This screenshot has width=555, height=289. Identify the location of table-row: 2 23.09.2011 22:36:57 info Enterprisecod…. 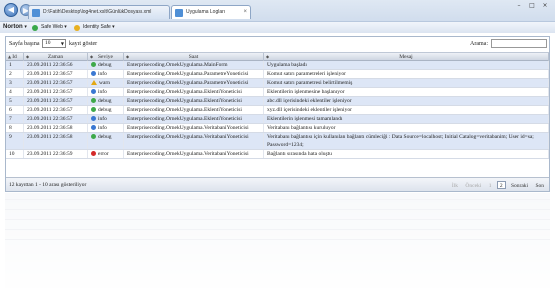
(277, 74).